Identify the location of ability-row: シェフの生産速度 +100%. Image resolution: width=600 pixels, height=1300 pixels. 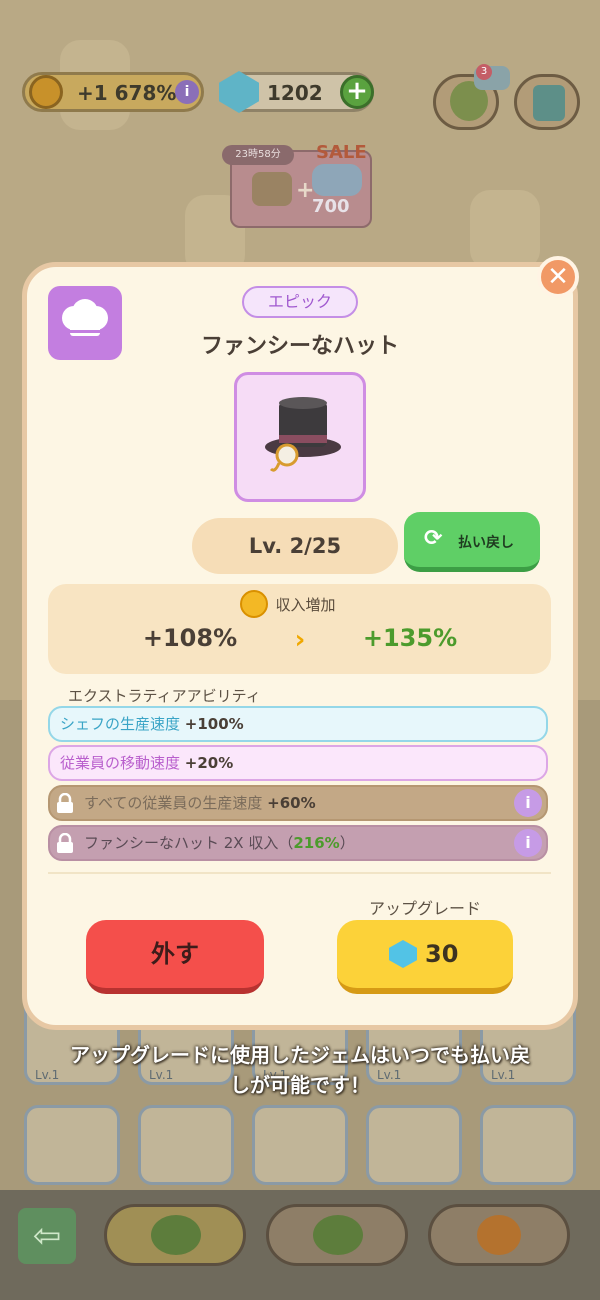
(298, 724).